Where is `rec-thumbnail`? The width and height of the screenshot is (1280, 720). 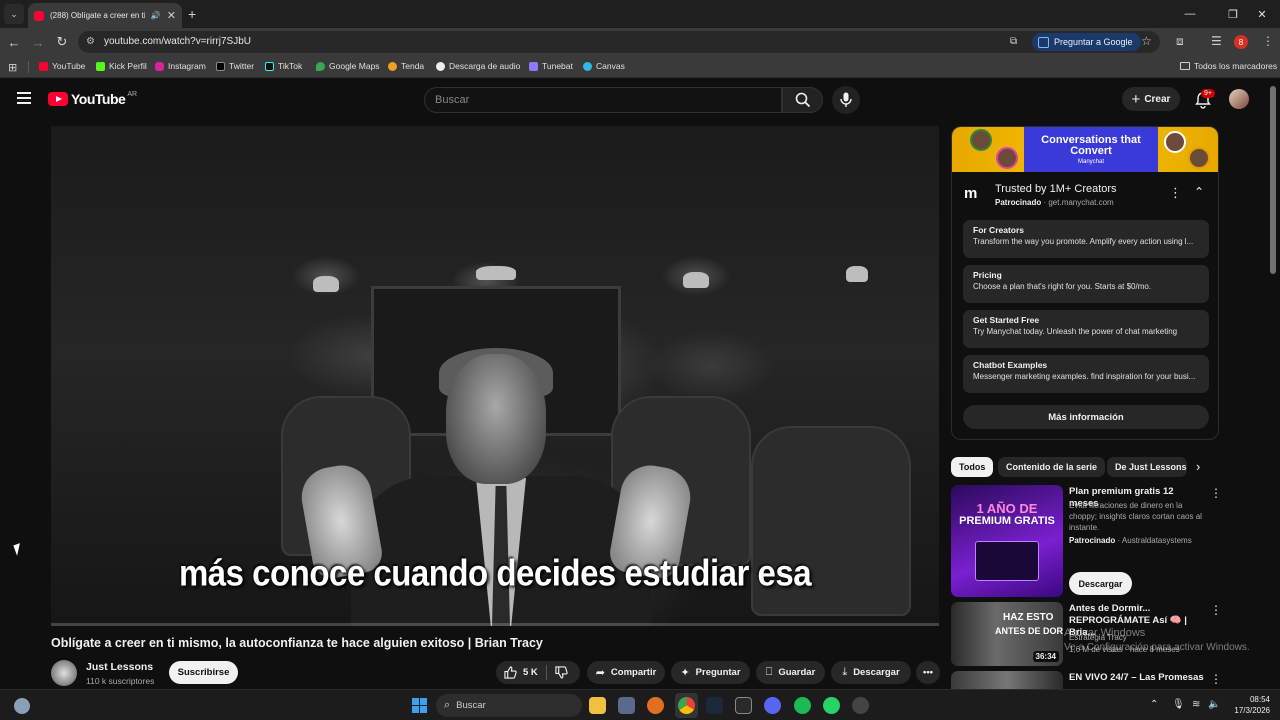
rec-thumbnail is located at coordinates (1007, 680).